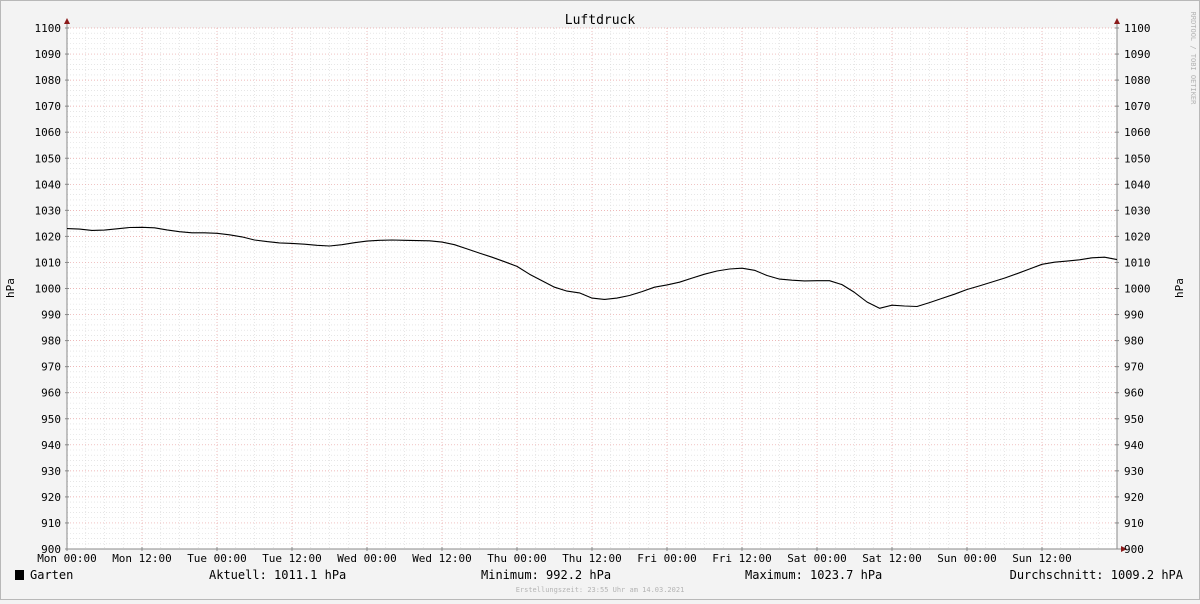 The height and width of the screenshot is (604, 1200). I want to click on chart-title: Luftdruck, so click(600, 20).